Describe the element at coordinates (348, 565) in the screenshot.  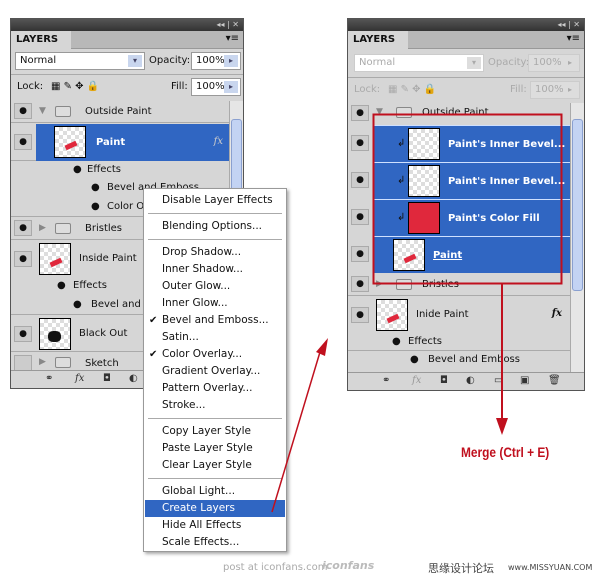
I see `iconfans-logo: iconfans` at that location.